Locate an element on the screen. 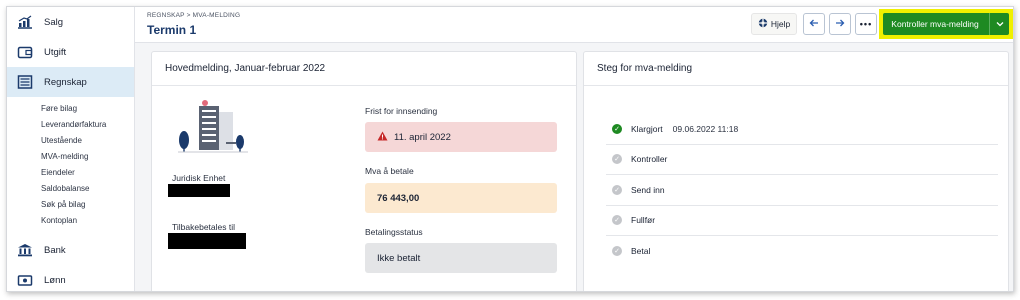  step-label: Klargjort is located at coordinates (647, 128).